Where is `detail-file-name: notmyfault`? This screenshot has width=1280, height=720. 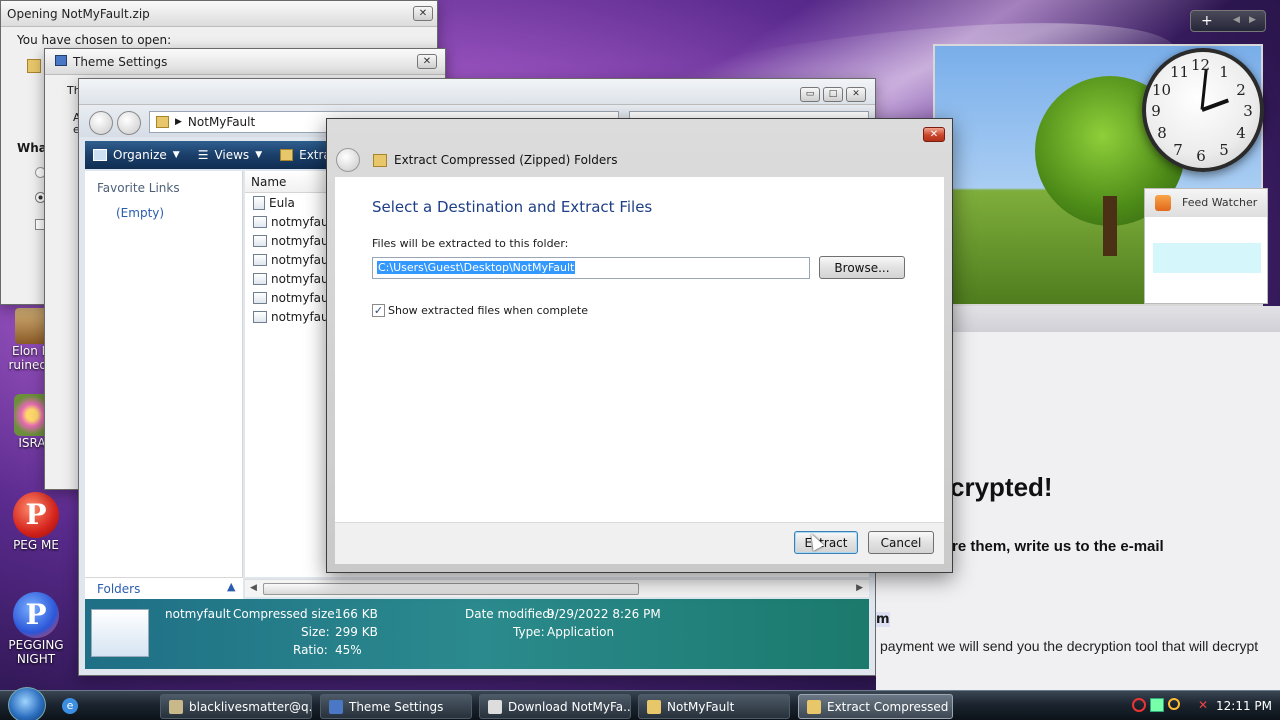 detail-file-name: notmyfault is located at coordinates (198, 614).